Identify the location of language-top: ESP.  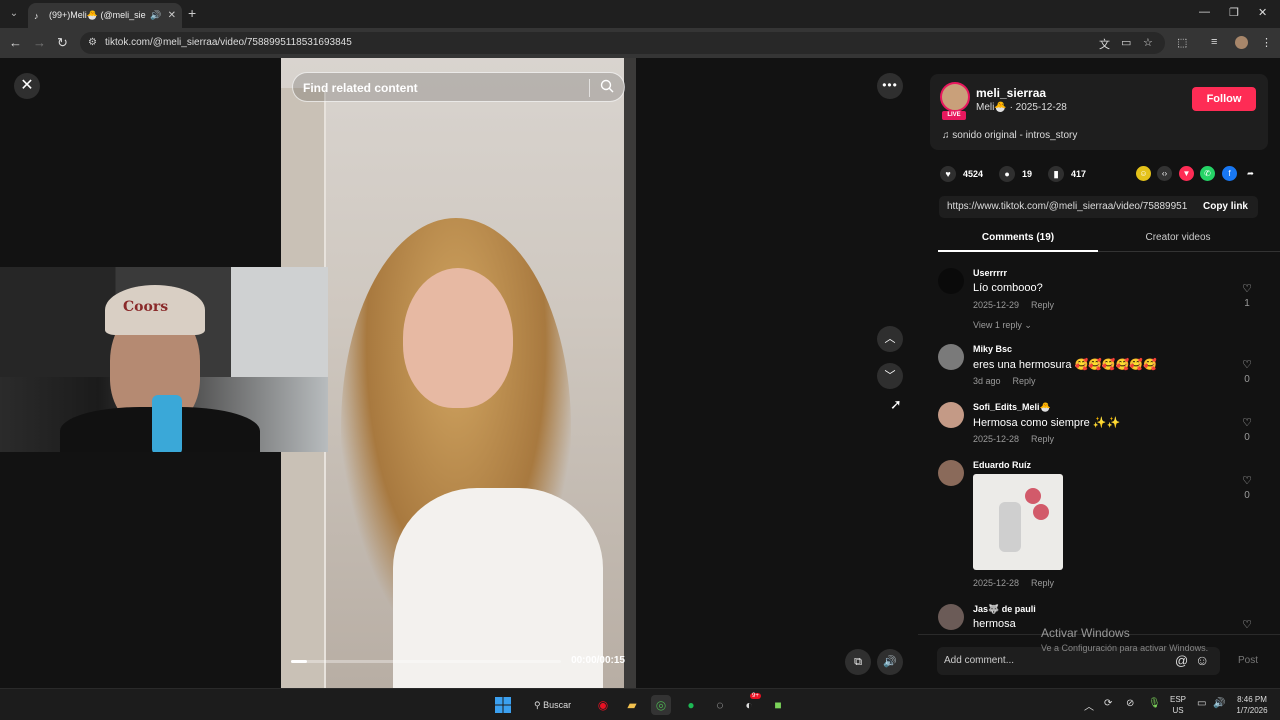
(1178, 699).